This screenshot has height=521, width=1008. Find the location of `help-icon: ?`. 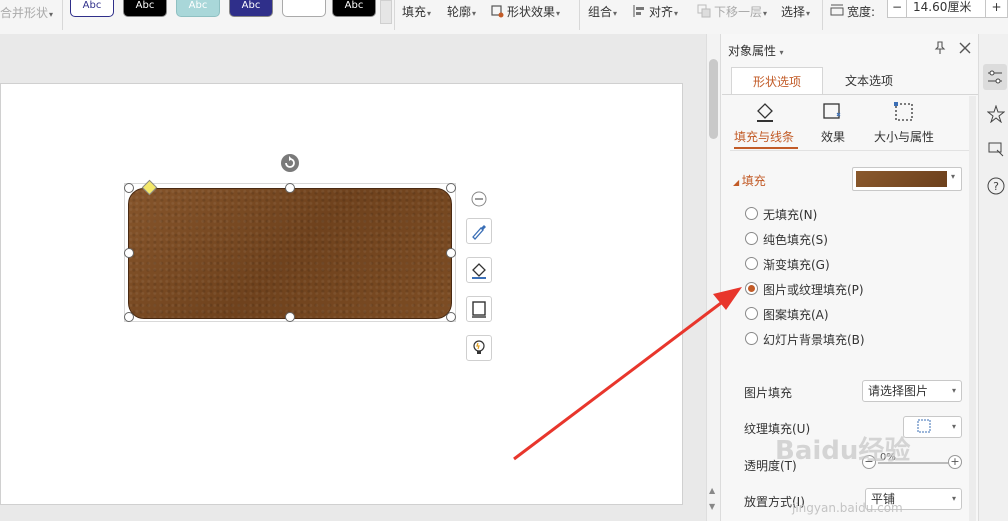

help-icon: ? is located at coordinates (996, 186).